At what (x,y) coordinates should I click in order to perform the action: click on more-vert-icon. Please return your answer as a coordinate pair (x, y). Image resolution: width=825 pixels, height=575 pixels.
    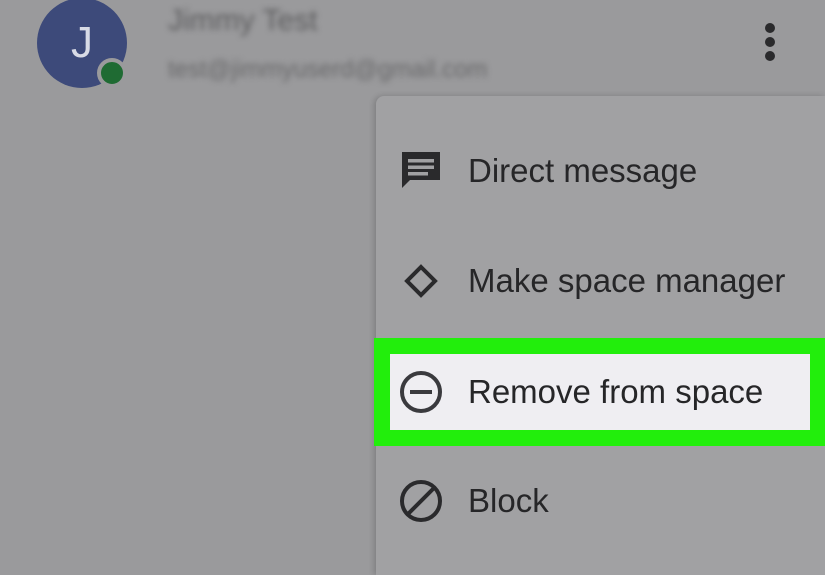
    Looking at the image, I should click on (770, 42).